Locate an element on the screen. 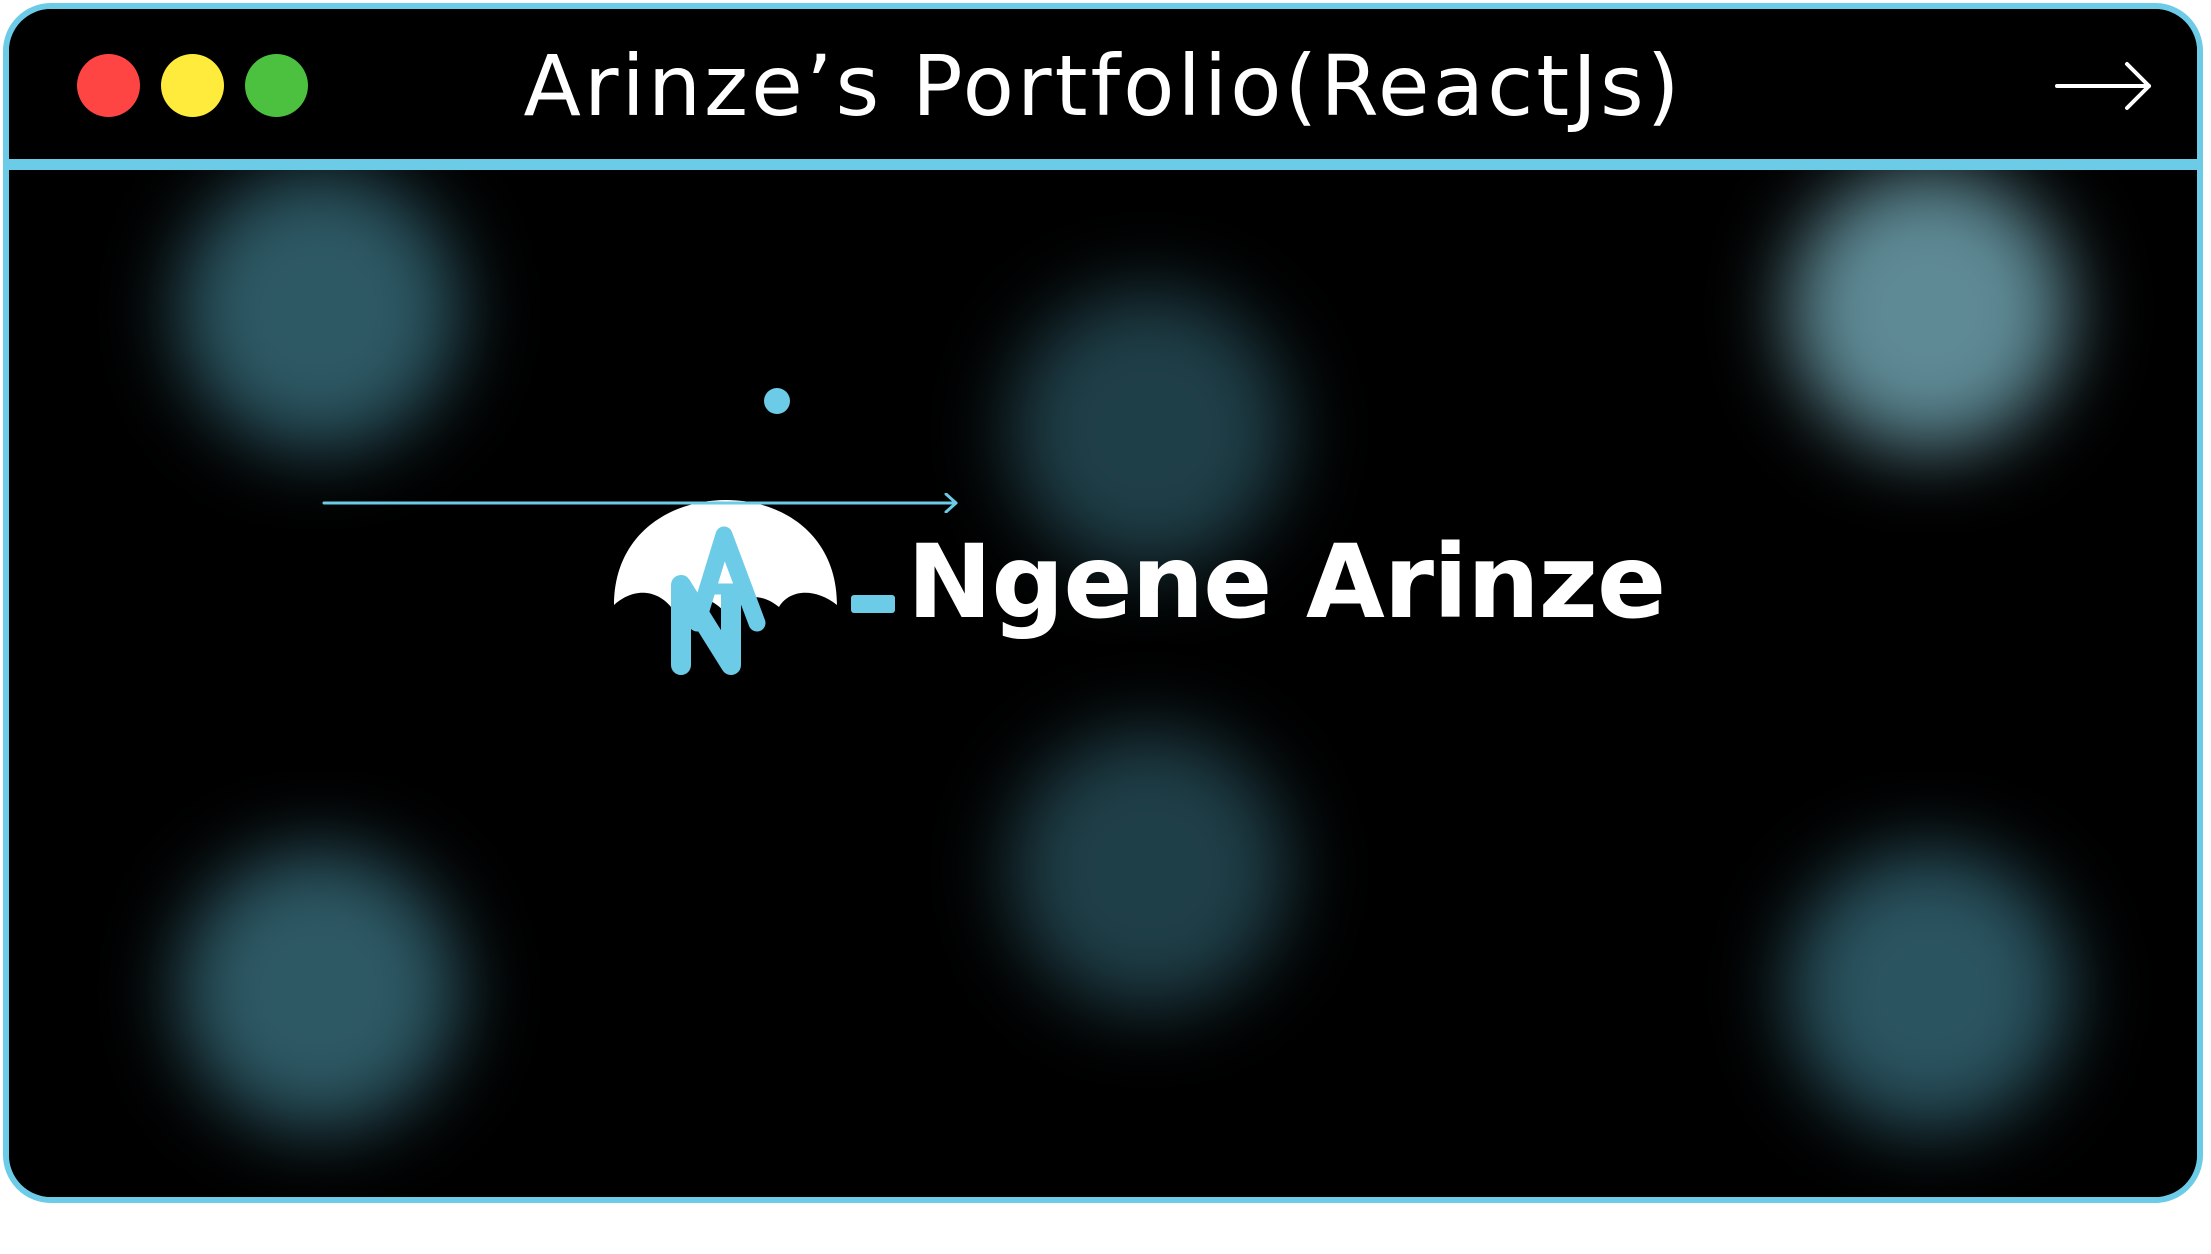 This screenshot has width=2211, height=1254. window-title: Arinze’s Portfolio(ReactJs) is located at coordinates (1103, 86).